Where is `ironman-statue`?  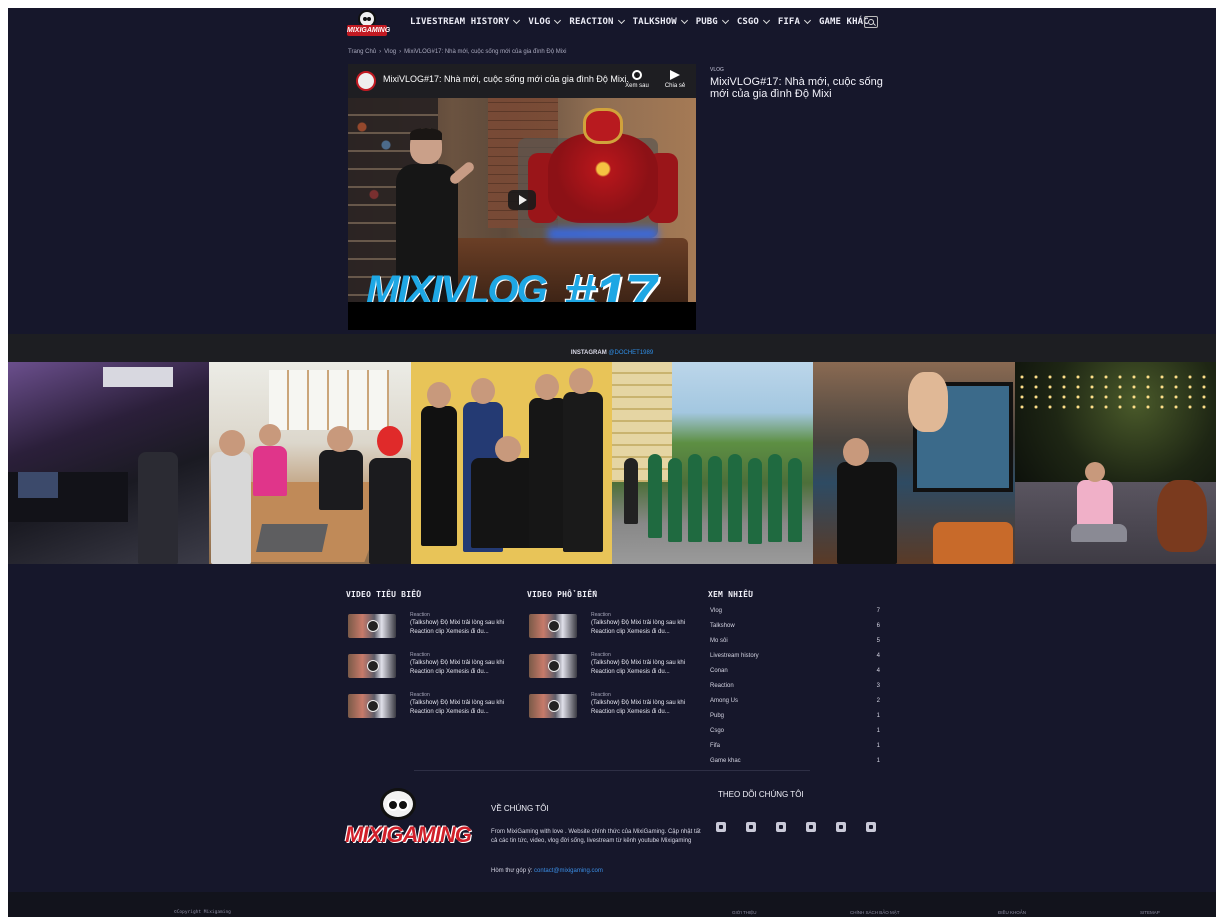 ironman-statue is located at coordinates (603, 178).